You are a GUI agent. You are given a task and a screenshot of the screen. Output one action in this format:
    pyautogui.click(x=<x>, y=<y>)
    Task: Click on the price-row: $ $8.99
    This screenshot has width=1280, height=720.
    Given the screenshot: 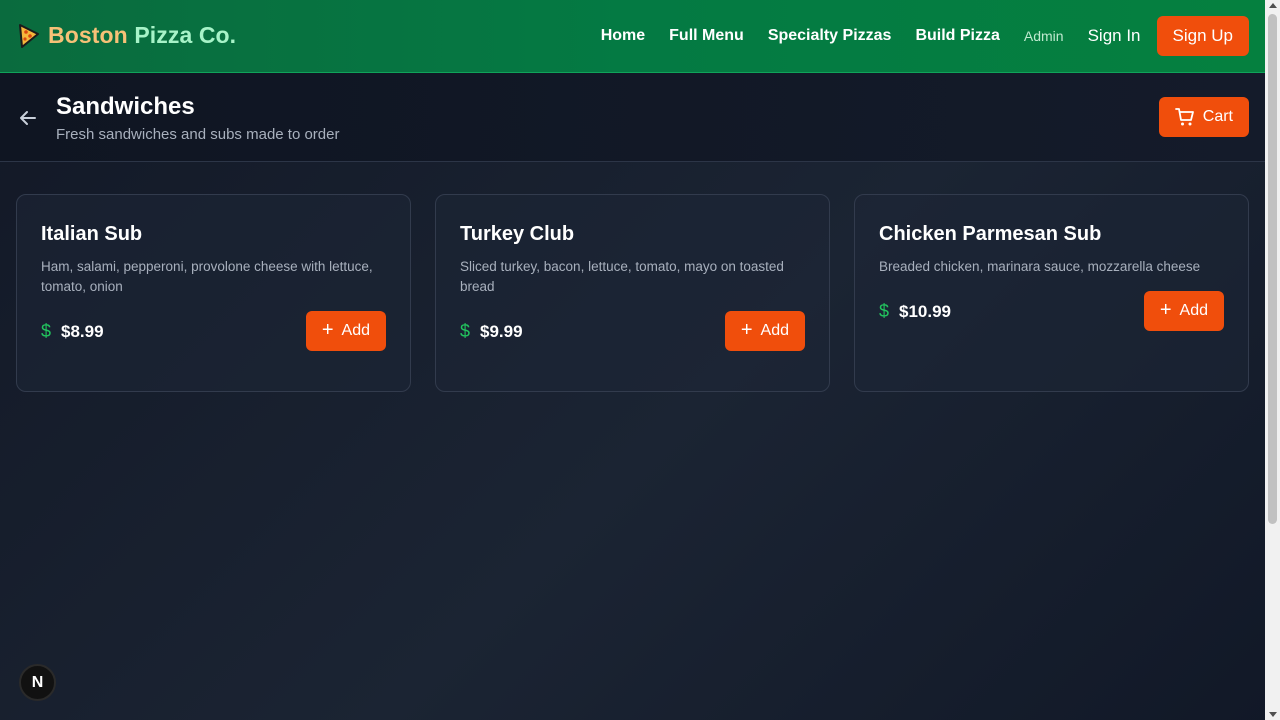 What is the action you would take?
    pyautogui.click(x=72, y=331)
    